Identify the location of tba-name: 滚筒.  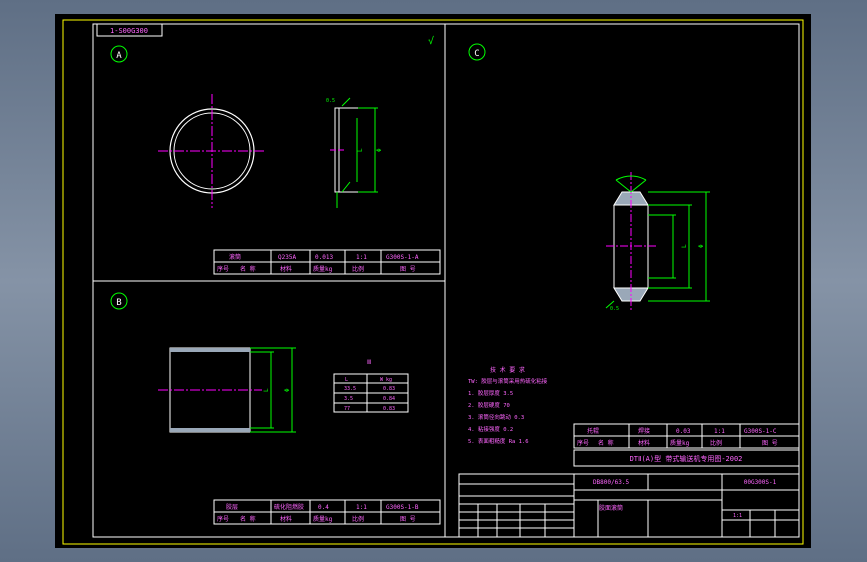
(235, 257).